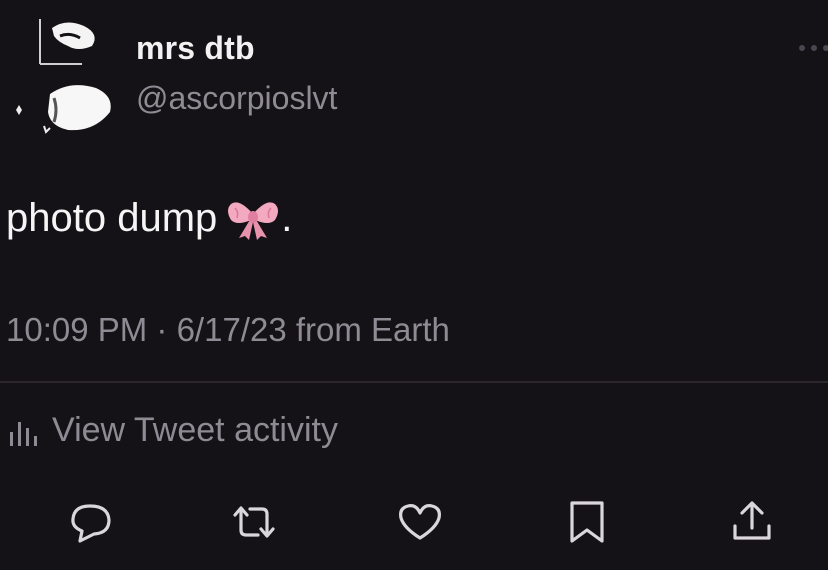 The image size is (828, 570). Describe the element at coordinates (195, 48) in the screenshot. I see `display-name: mrs dtb` at that location.